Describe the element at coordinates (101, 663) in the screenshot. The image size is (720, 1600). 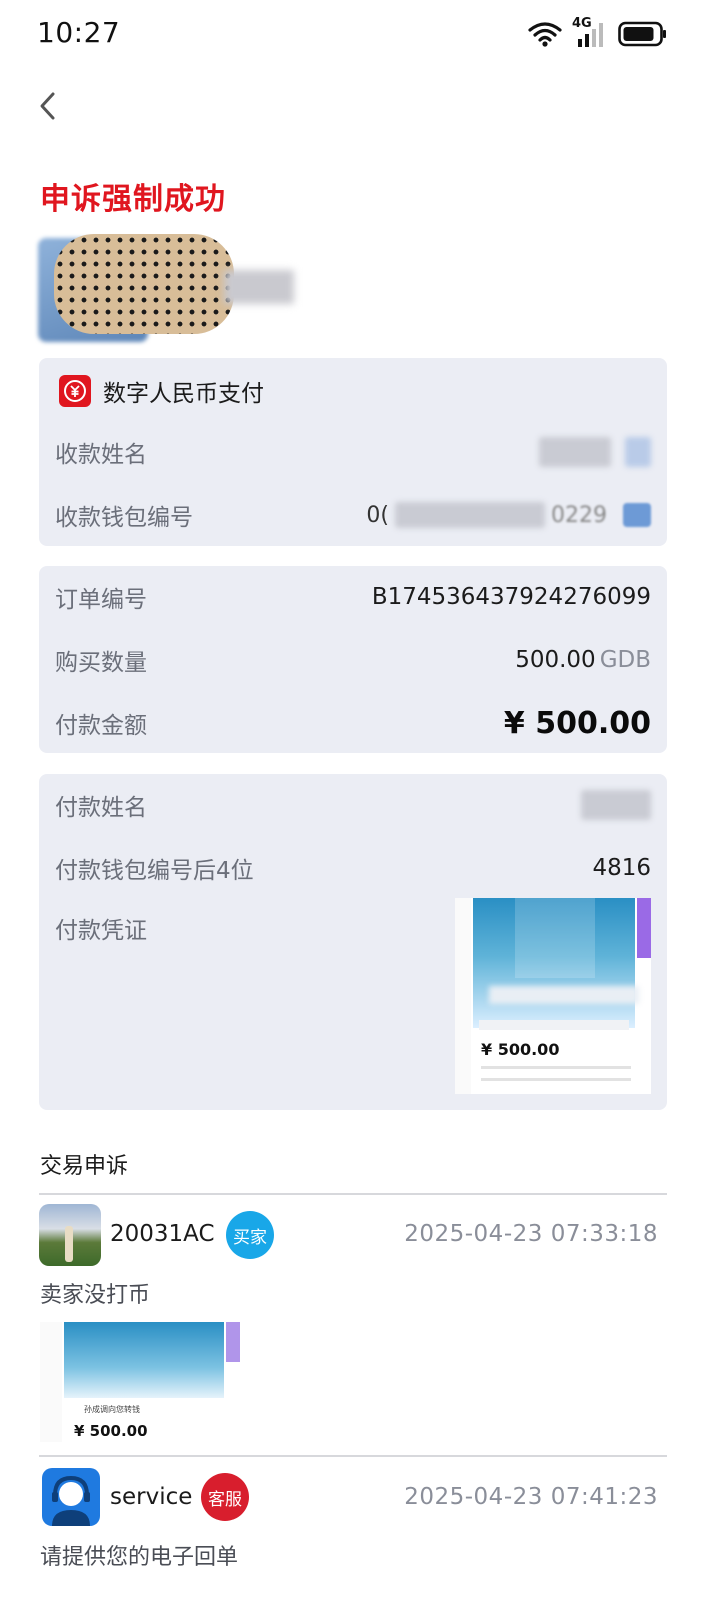
I see `quantity-label: 购买数量` at that location.